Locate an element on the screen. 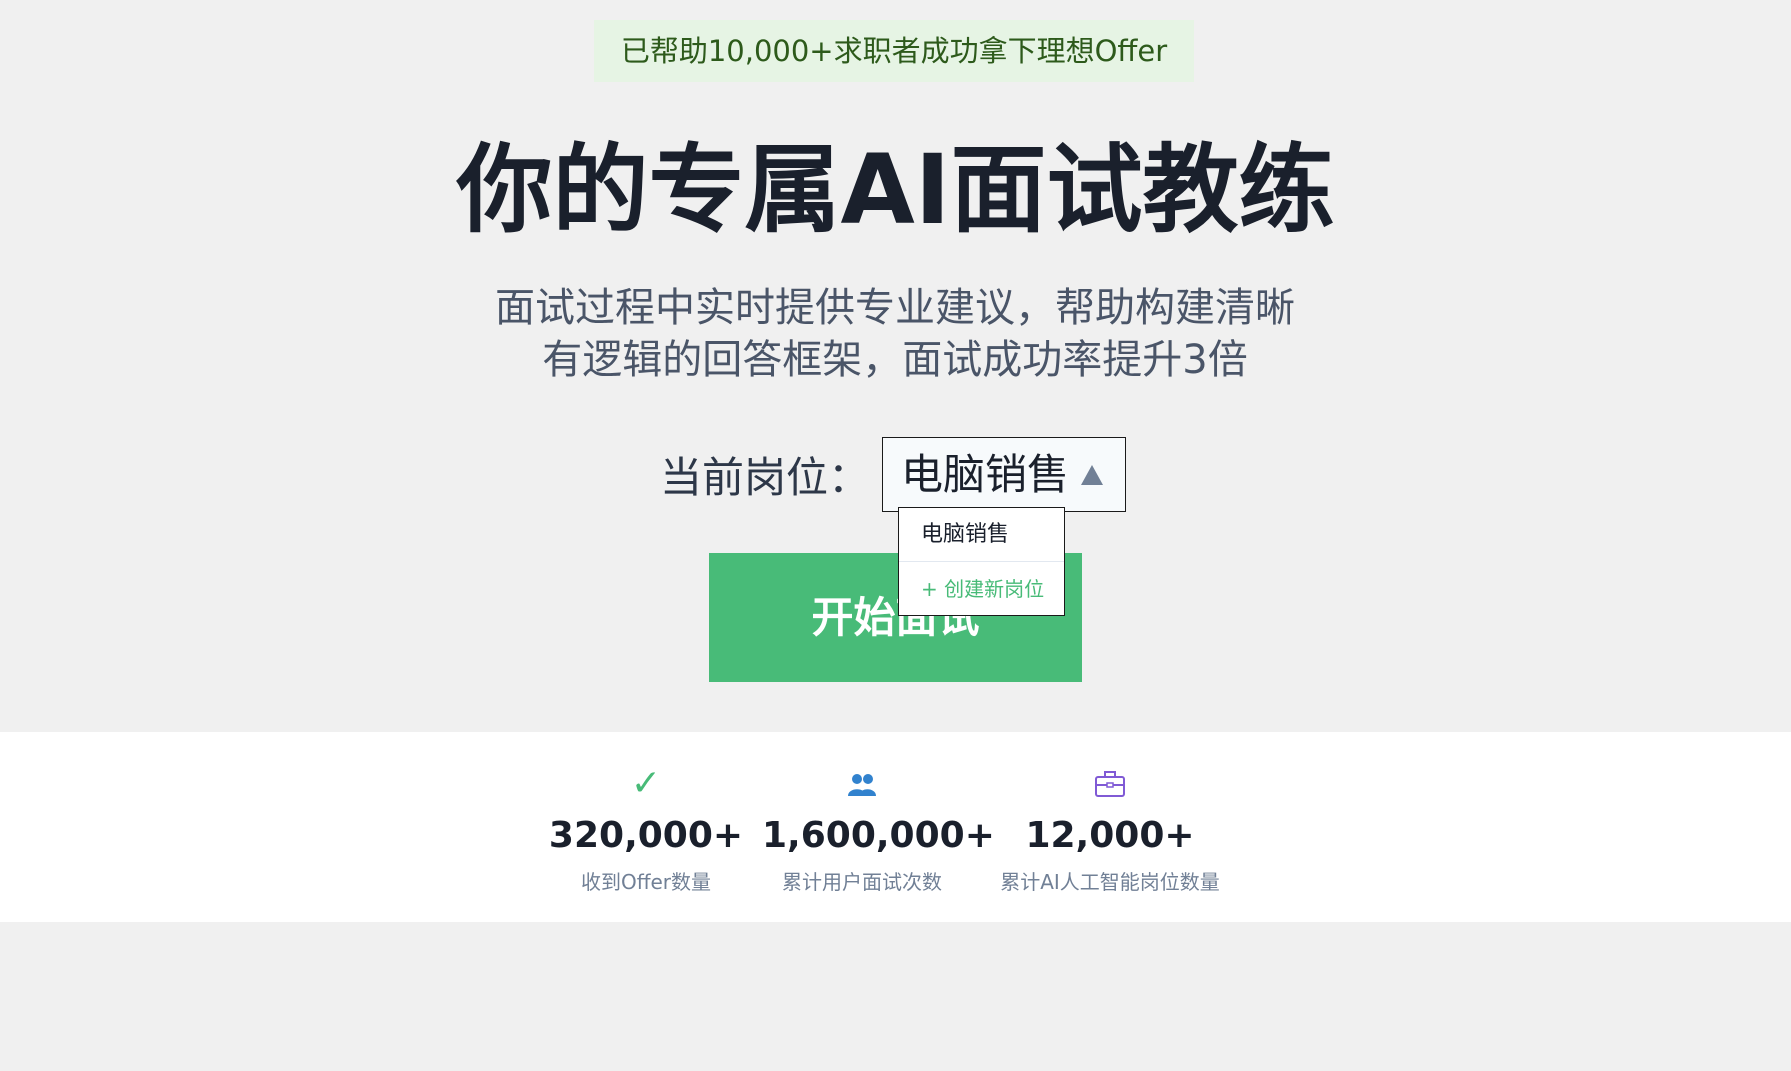 The image size is (1791, 1071). stat-value: 320,000+ is located at coordinates (646, 835).